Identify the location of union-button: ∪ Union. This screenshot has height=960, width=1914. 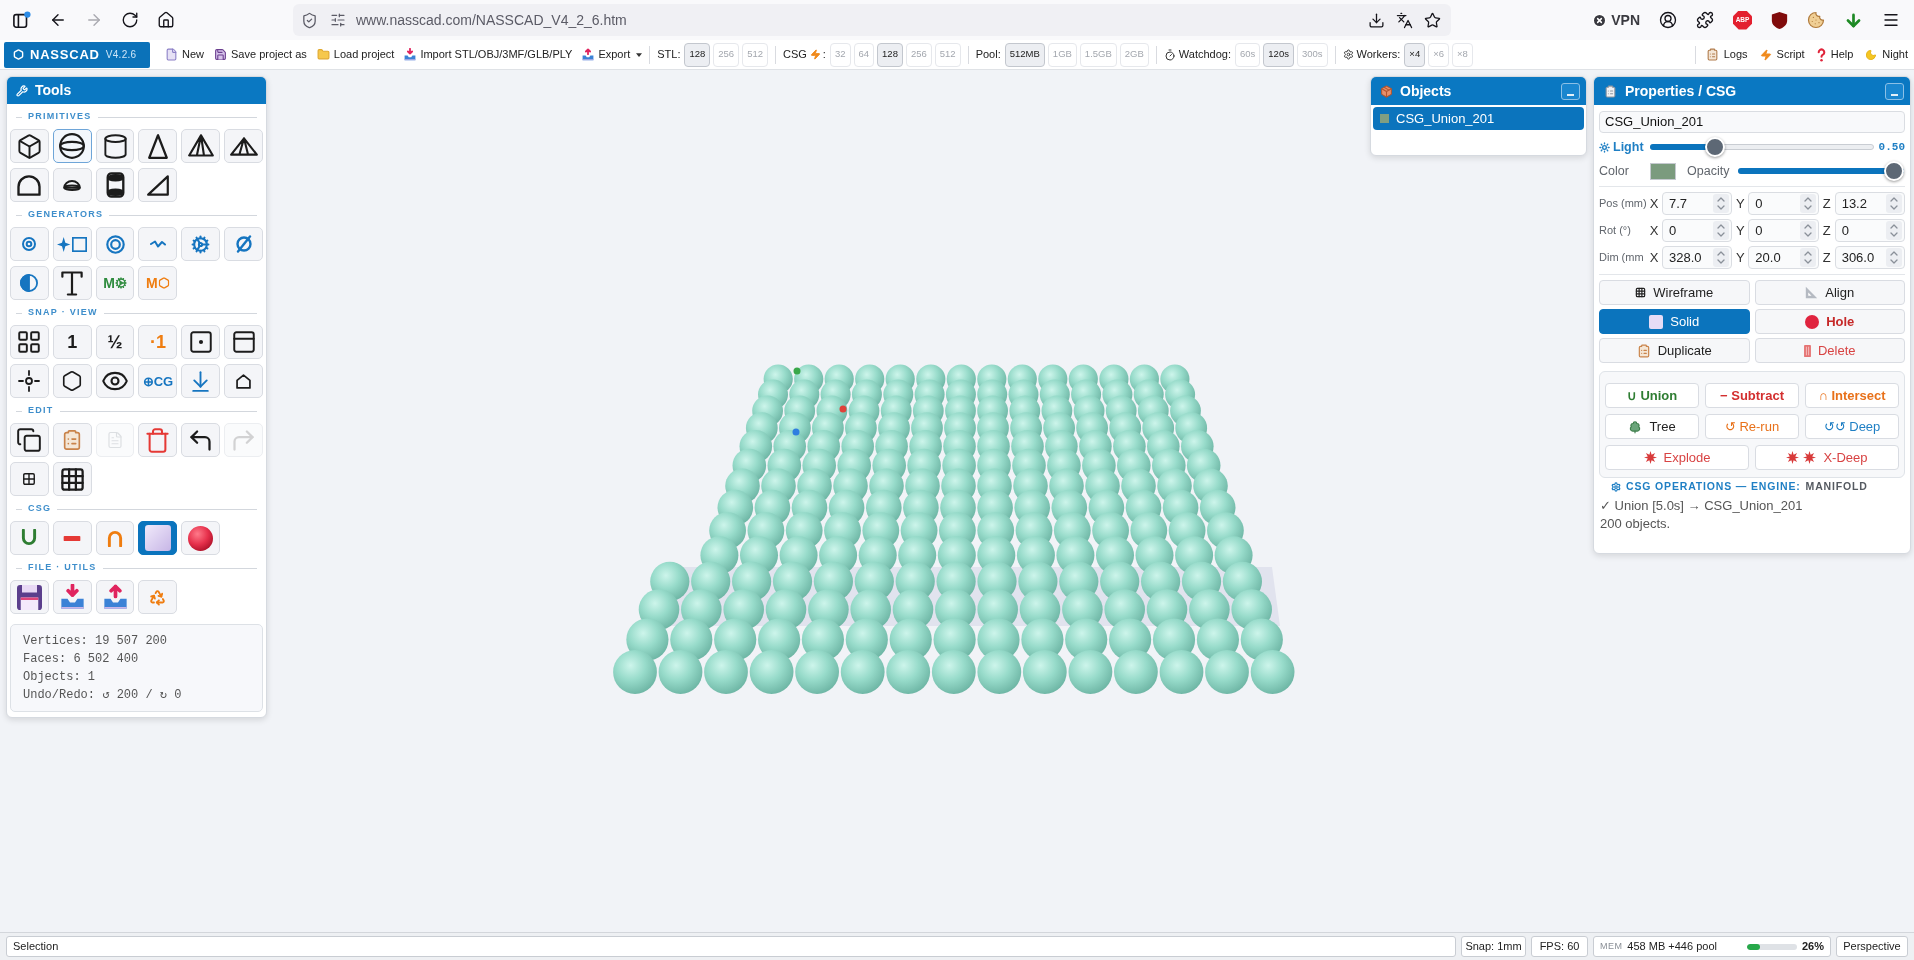
(1652, 395).